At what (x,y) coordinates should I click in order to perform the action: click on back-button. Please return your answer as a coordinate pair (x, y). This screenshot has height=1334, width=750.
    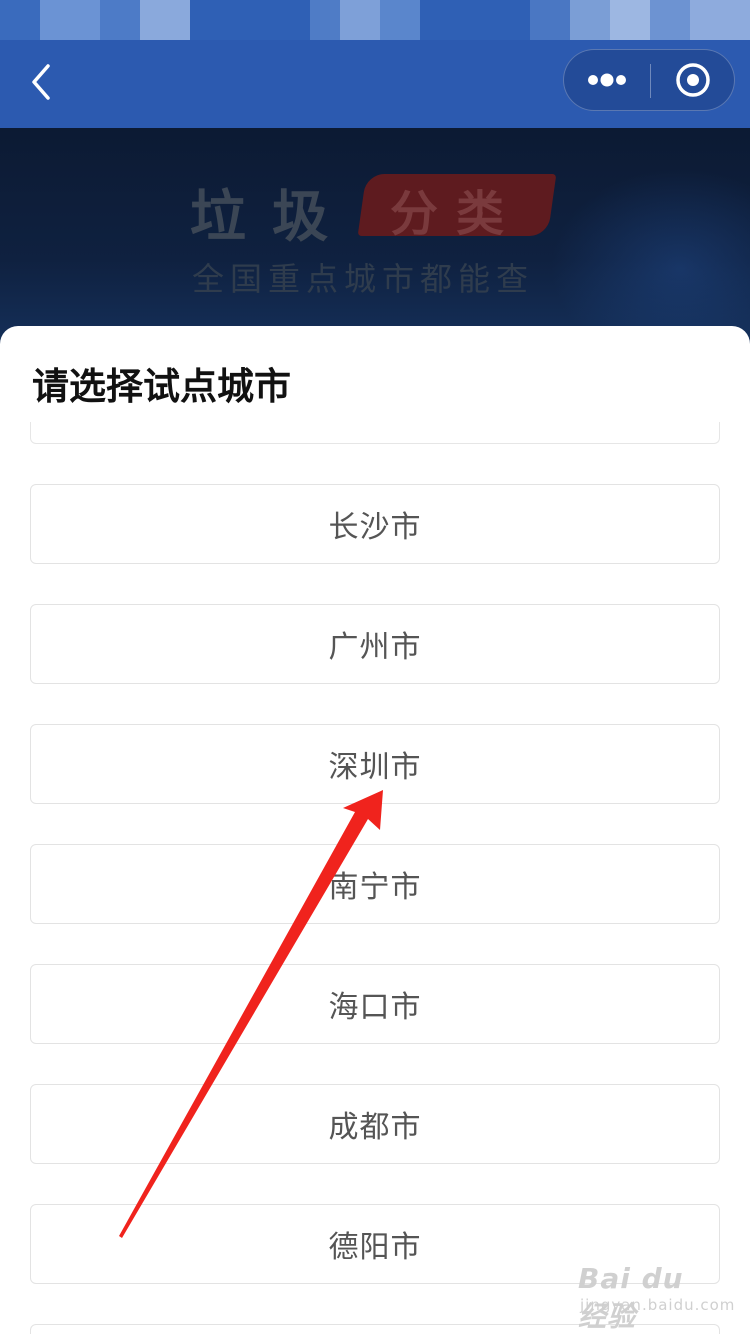
    Looking at the image, I should click on (42, 82).